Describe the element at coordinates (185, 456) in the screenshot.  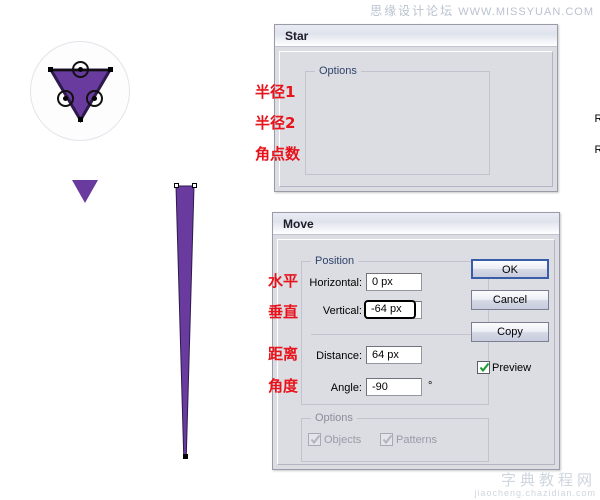
I see `spike-anchor-bottom` at that location.